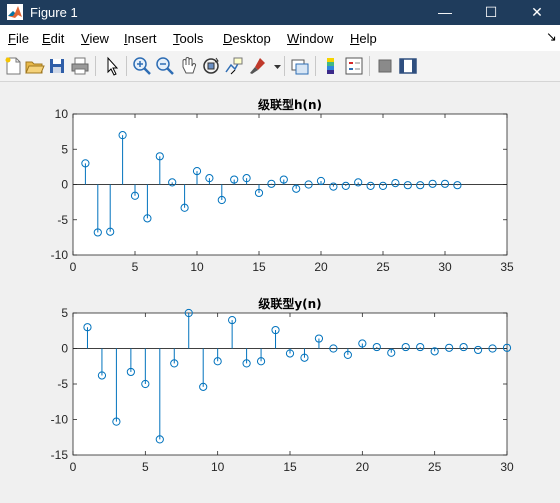 The image size is (560, 503). What do you see at coordinates (234, 66) in the screenshot?
I see `data-cursor-icon` at bounding box center [234, 66].